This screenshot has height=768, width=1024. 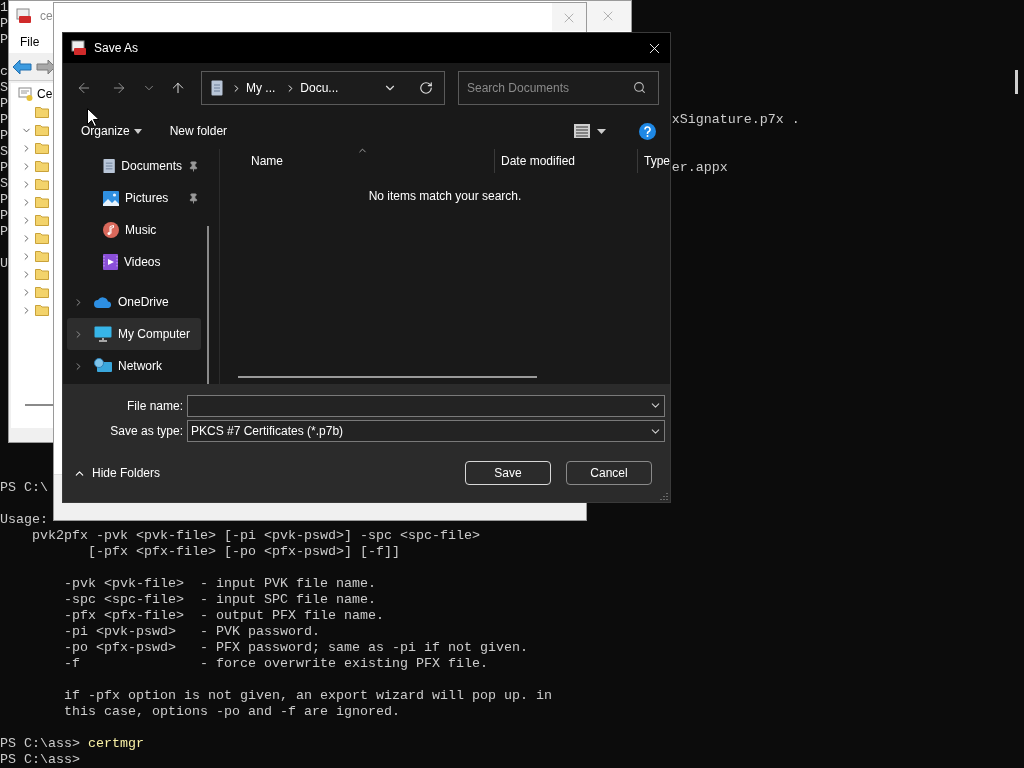 What do you see at coordinates (426, 88) in the screenshot?
I see `refresh-icon` at bounding box center [426, 88].